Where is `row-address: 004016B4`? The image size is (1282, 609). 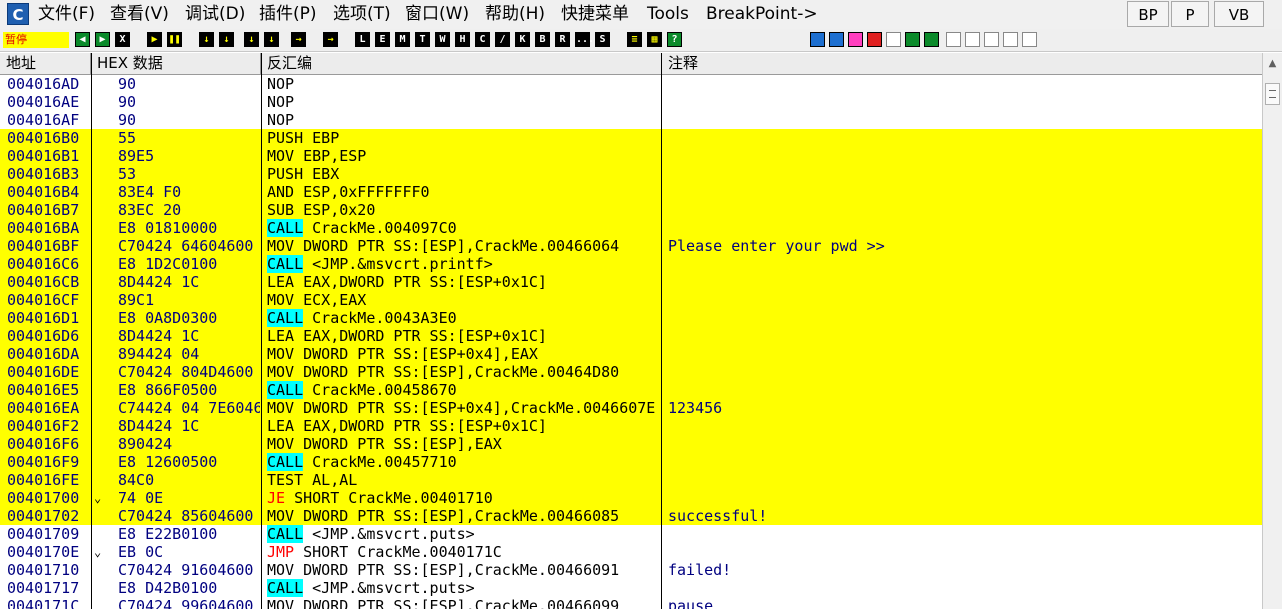 row-address: 004016B4 is located at coordinates (43, 192).